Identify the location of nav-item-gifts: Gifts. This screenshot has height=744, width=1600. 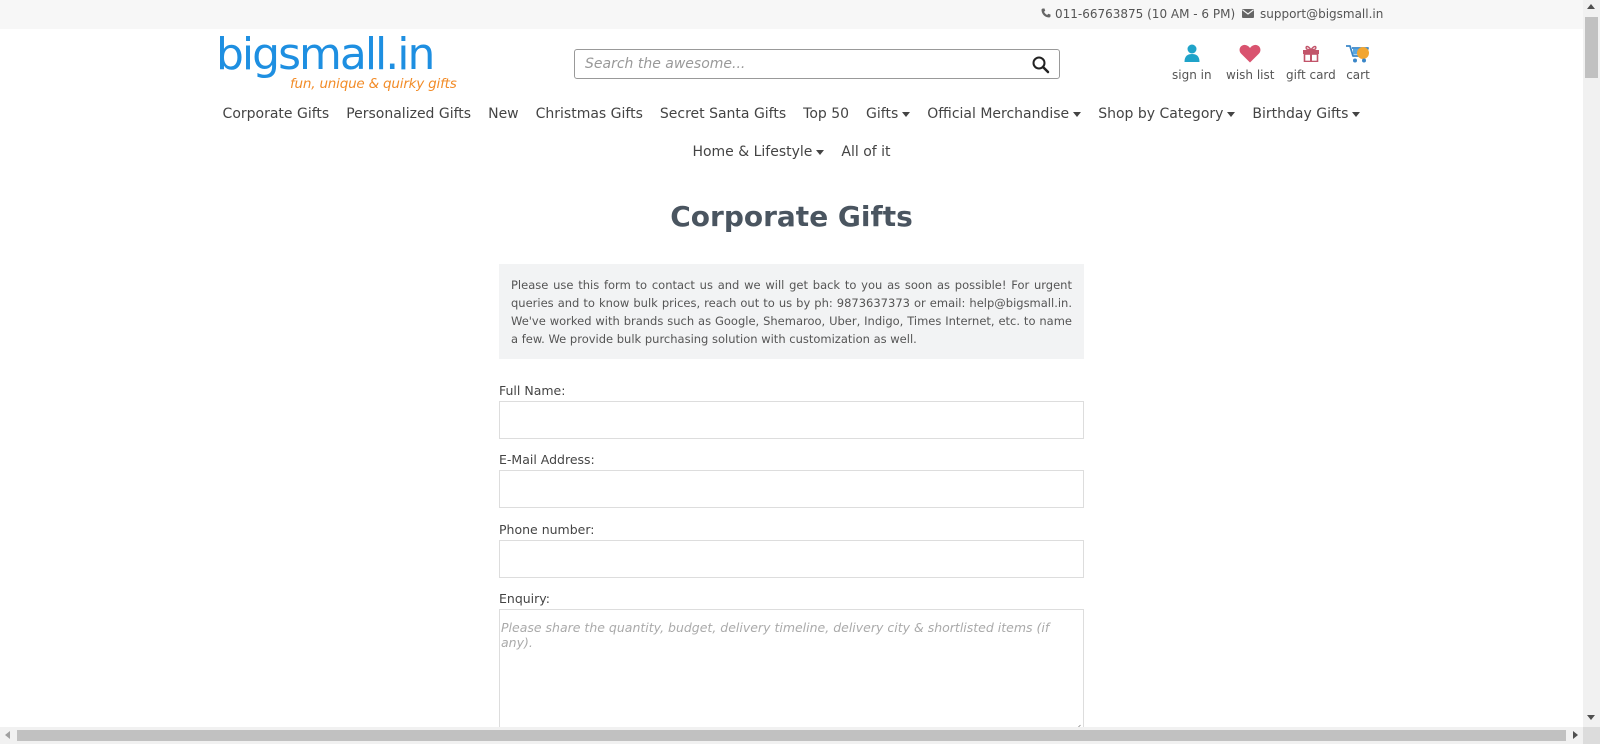
(888, 114).